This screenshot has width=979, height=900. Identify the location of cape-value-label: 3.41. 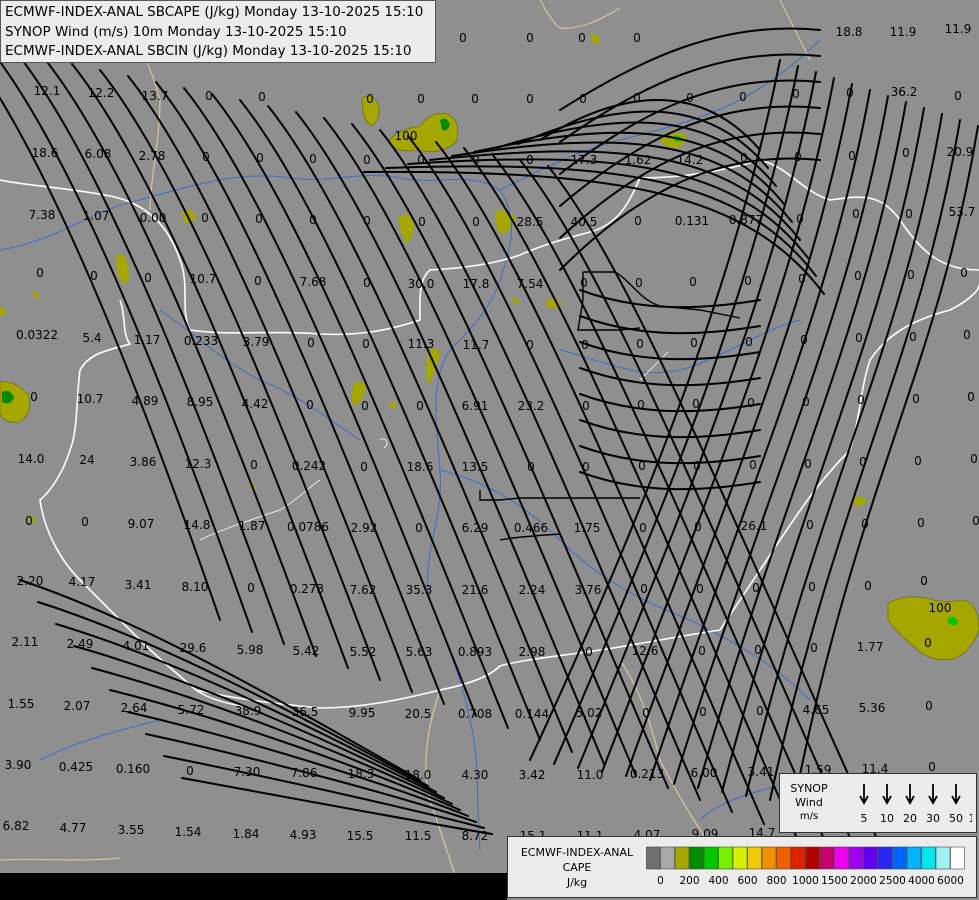
(138, 585).